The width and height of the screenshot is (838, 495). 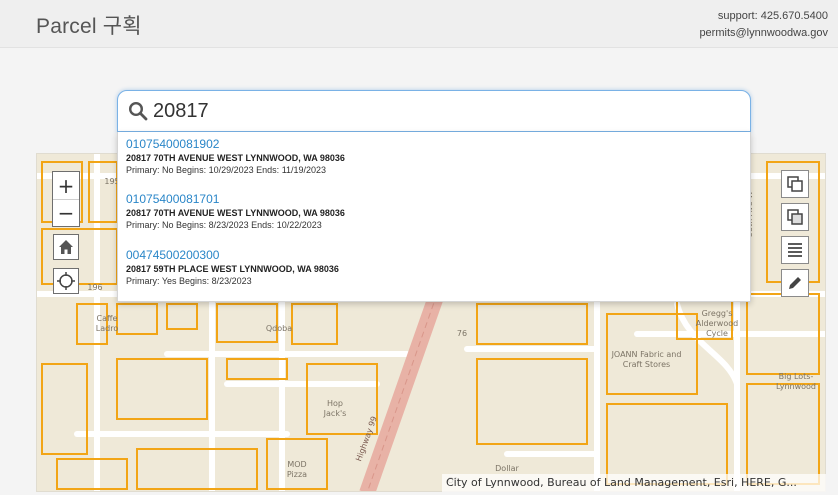 I want to click on locate-button, so click(x=66, y=281).